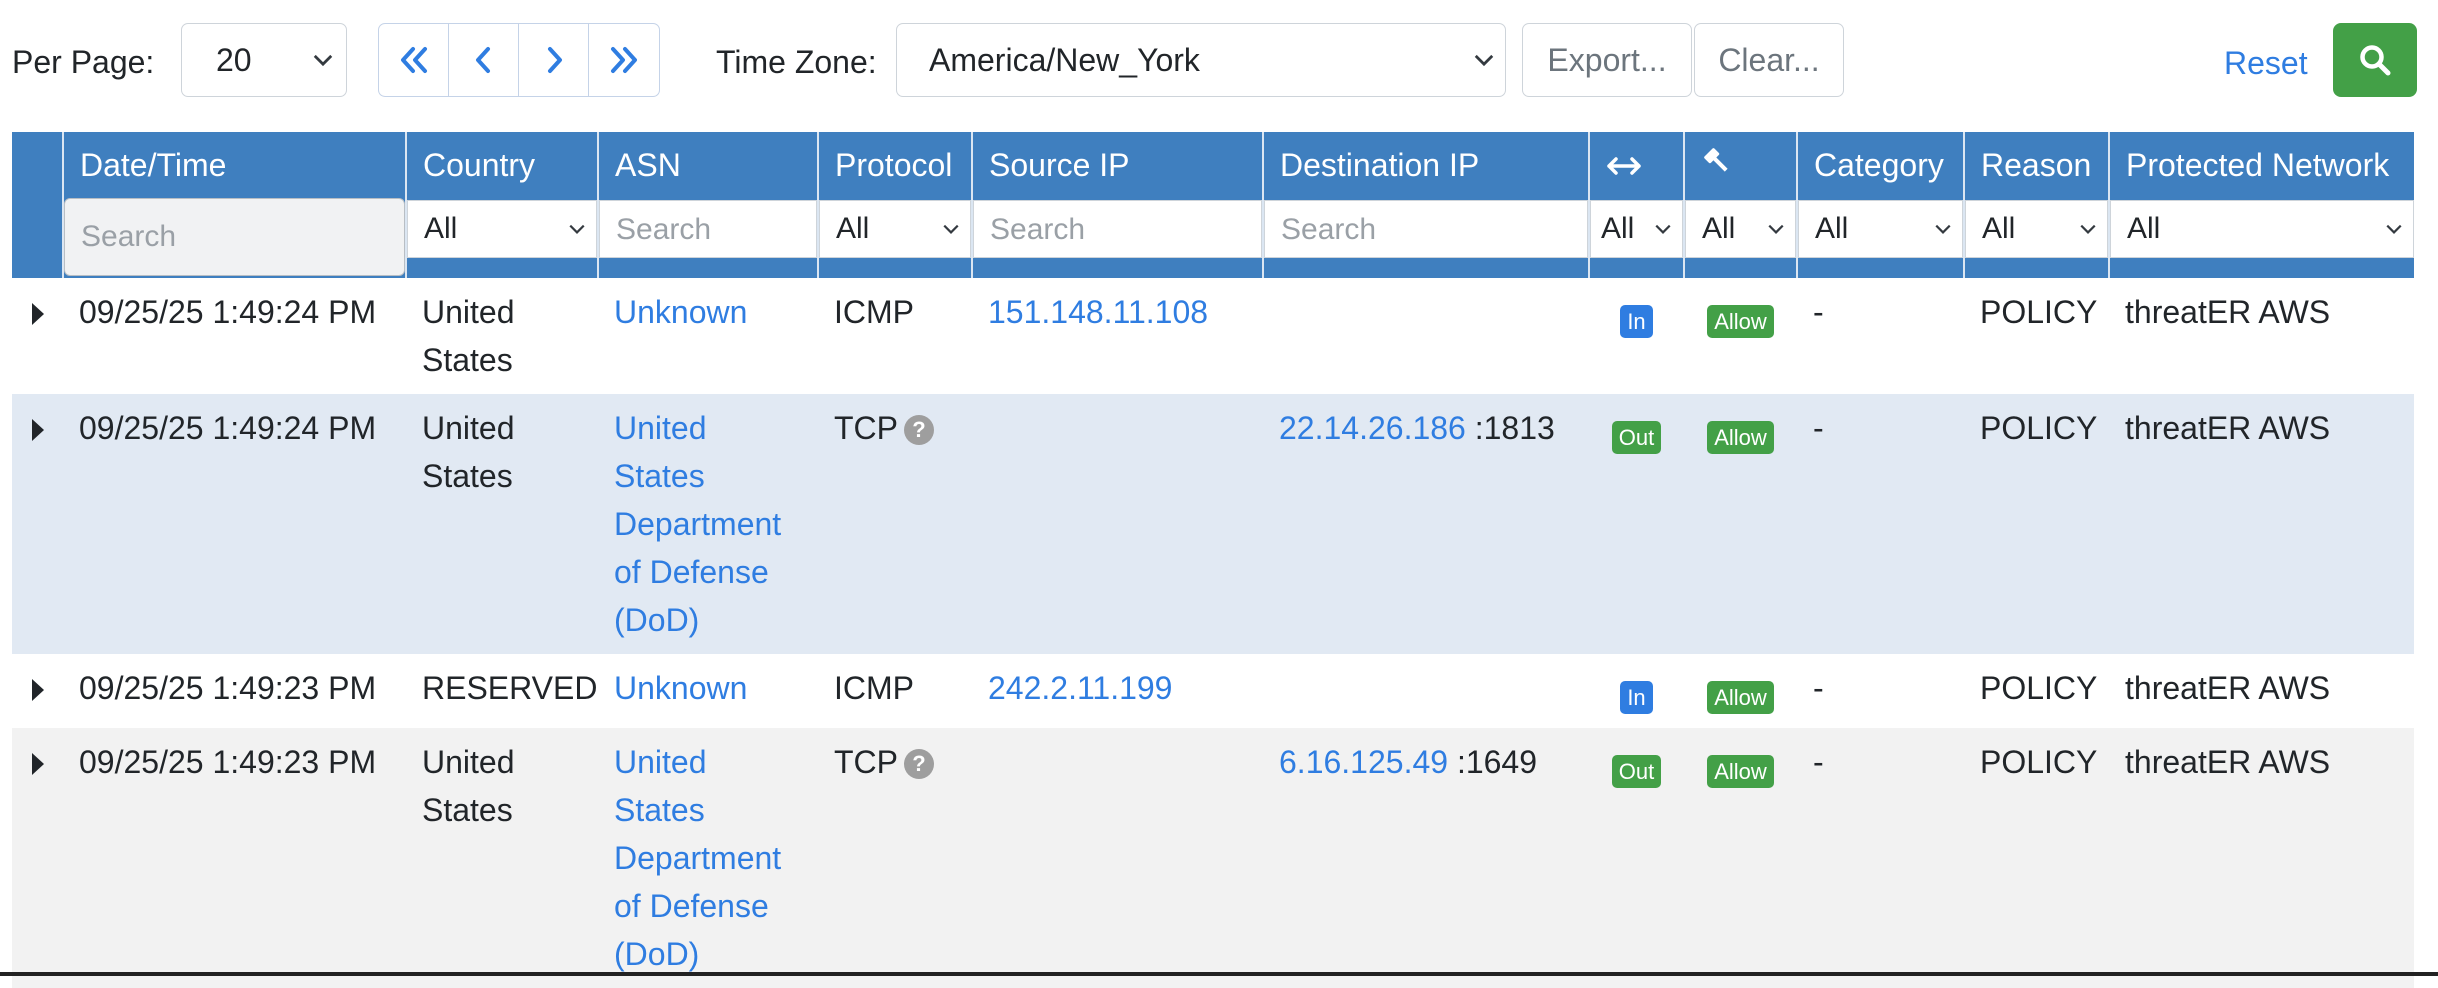 The width and height of the screenshot is (2438, 988). Describe the element at coordinates (1636, 229) in the screenshot. I see `direction-filter-select: All` at that location.